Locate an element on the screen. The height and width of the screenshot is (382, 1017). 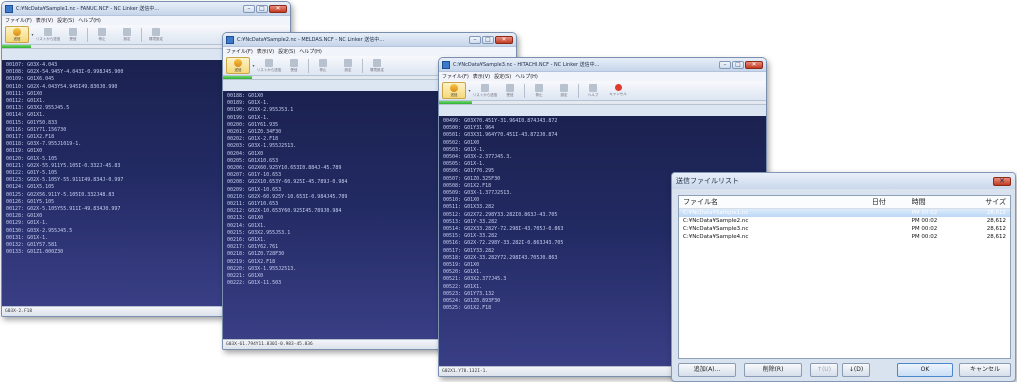
cancel-icon is located at coordinates (618, 87).